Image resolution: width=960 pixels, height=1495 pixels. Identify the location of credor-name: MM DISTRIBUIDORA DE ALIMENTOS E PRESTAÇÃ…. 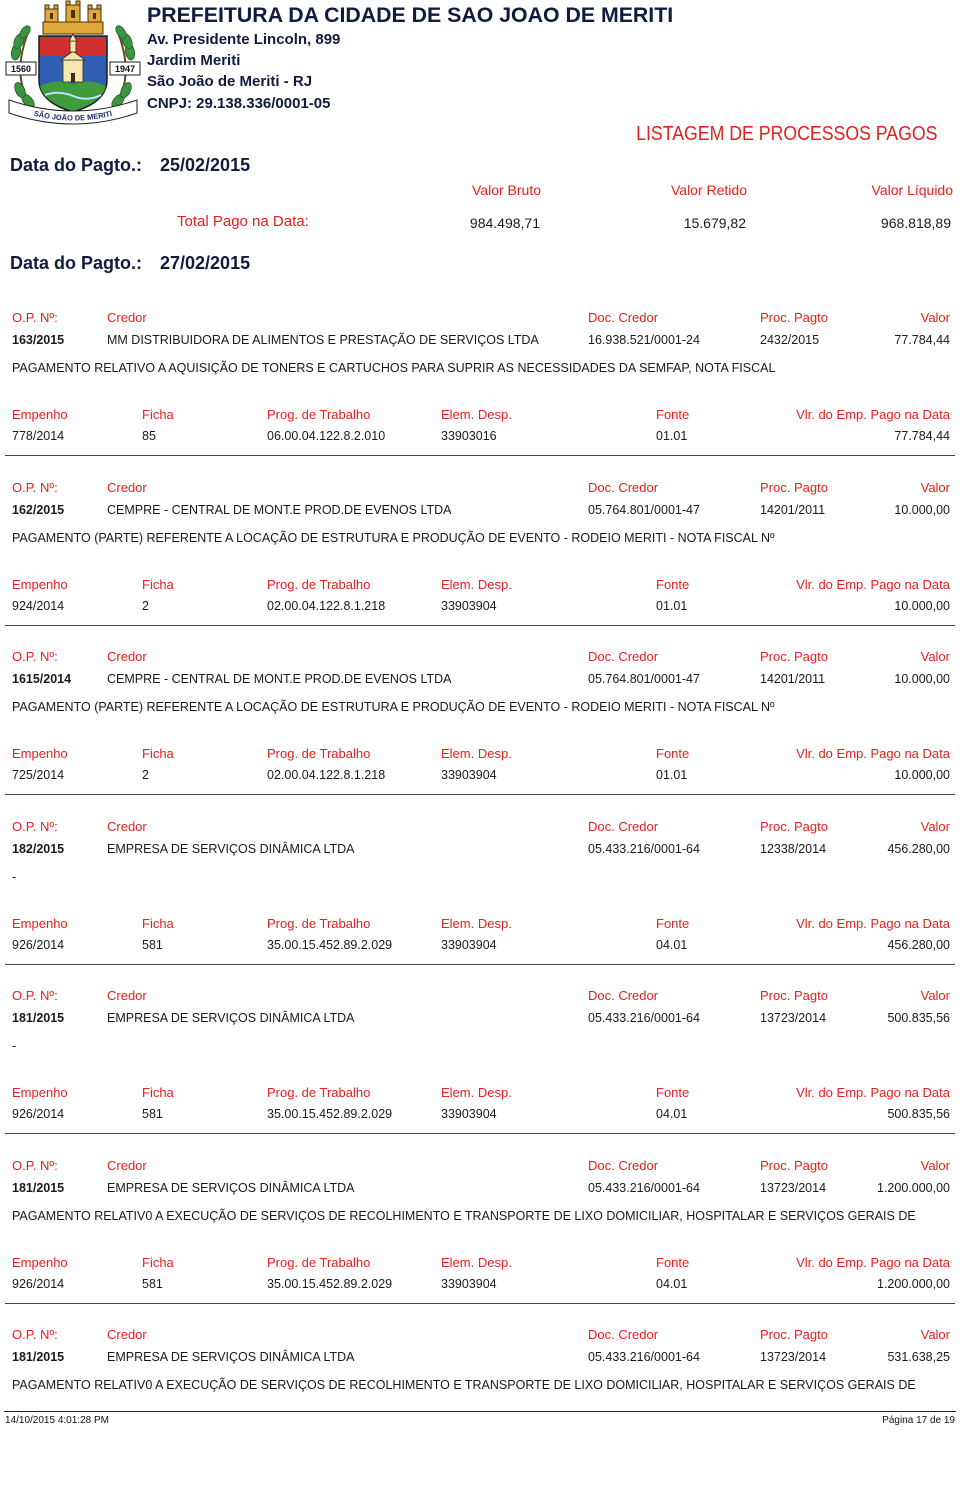
(323, 340).